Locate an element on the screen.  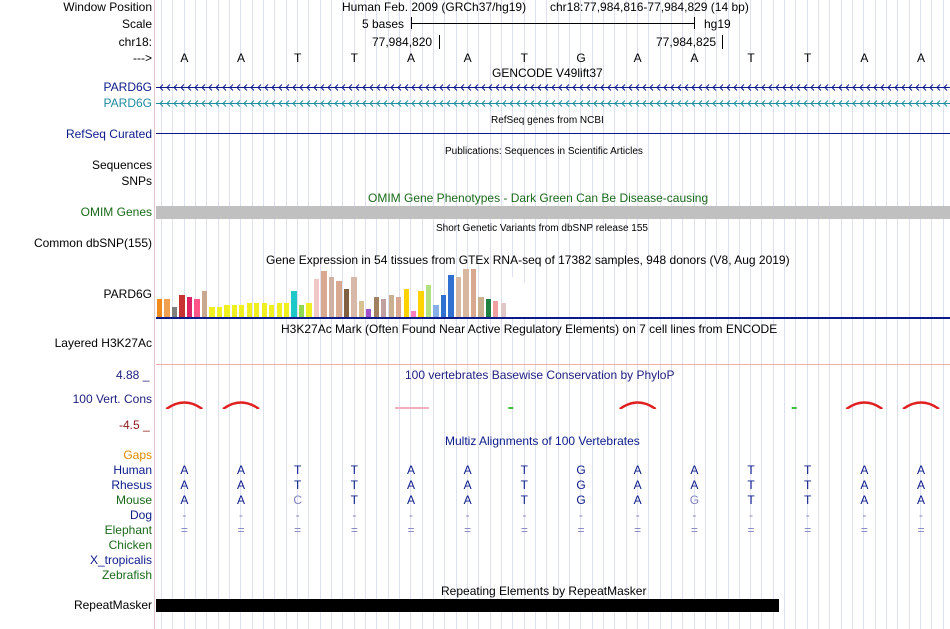
h3k27ac-label: Layered H3K27Ac is located at coordinates (103, 343).